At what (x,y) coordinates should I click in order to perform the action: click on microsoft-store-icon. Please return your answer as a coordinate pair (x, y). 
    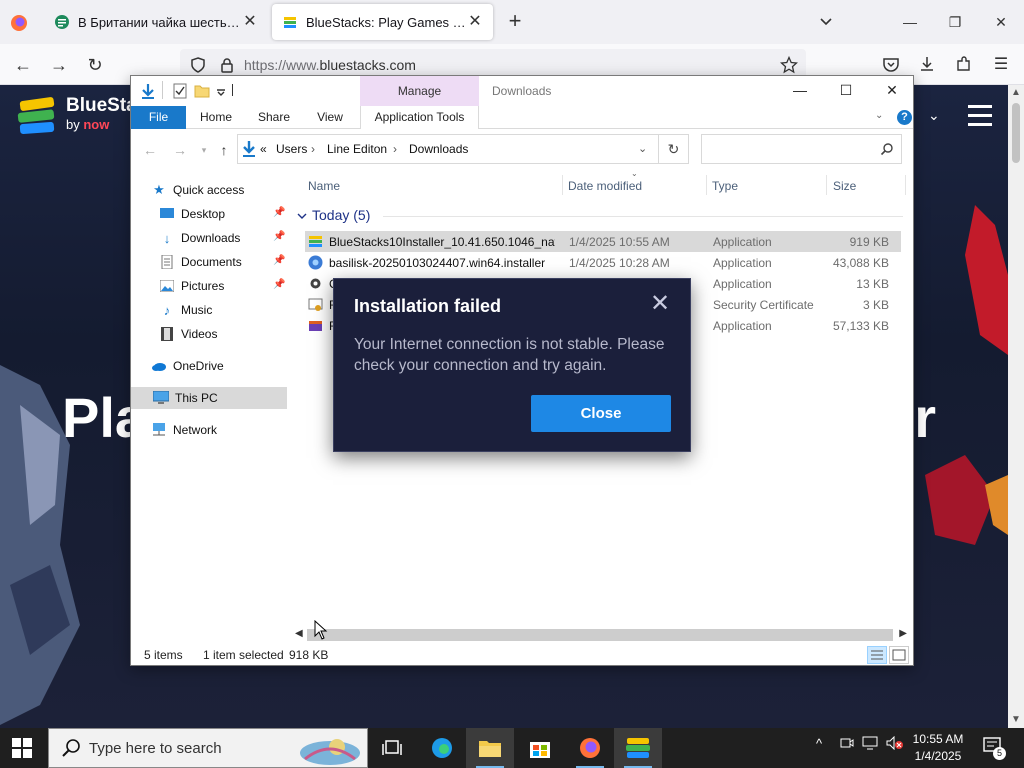
    Looking at the image, I should click on (540, 748).